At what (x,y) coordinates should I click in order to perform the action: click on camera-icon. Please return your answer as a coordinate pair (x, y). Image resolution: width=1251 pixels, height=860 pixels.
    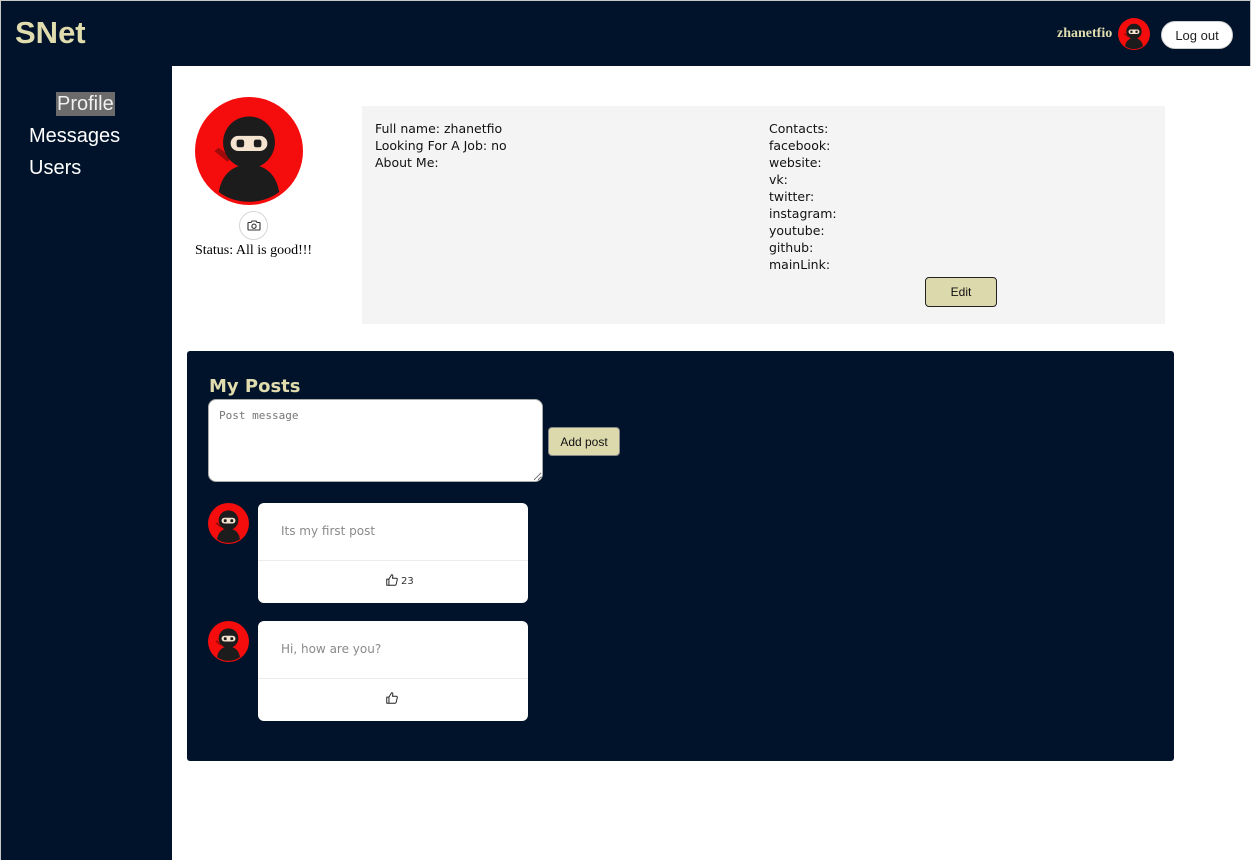
    Looking at the image, I should click on (253, 225).